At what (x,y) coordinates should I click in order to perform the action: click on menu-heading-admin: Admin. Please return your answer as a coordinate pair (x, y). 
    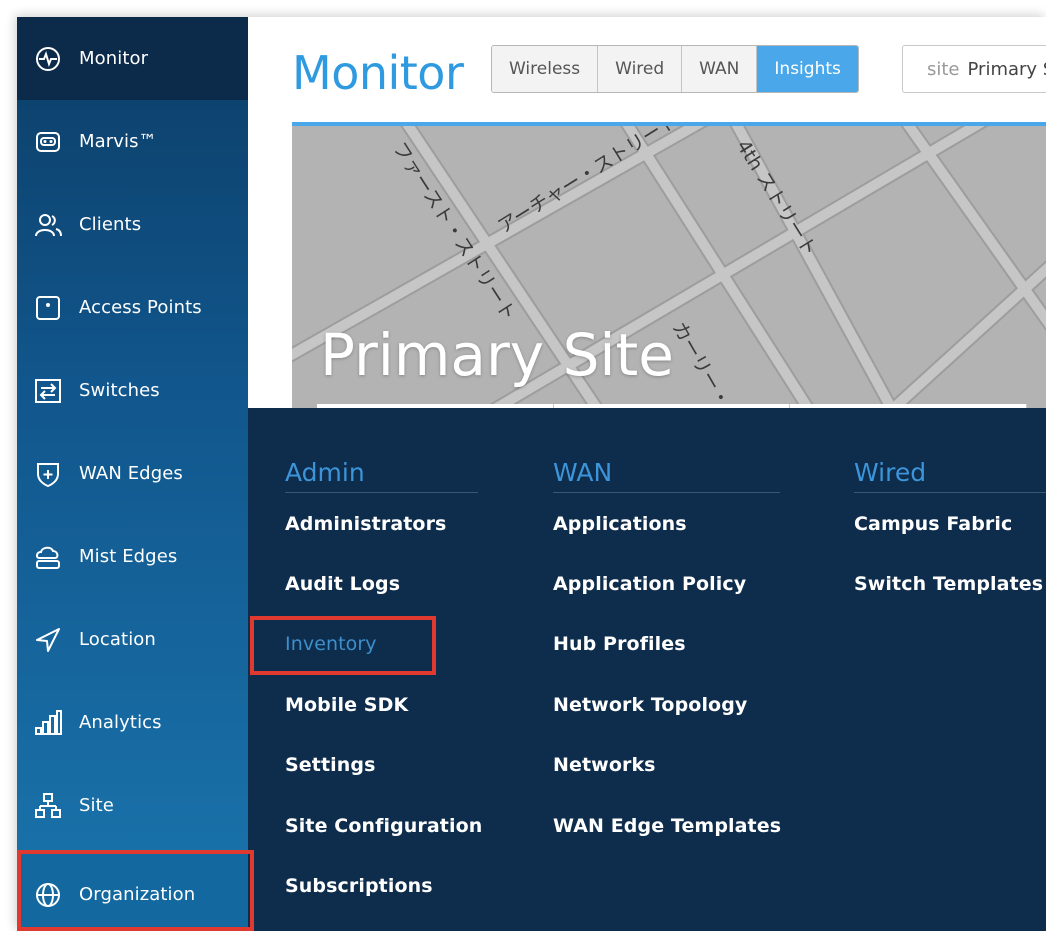
    Looking at the image, I should click on (325, 472).